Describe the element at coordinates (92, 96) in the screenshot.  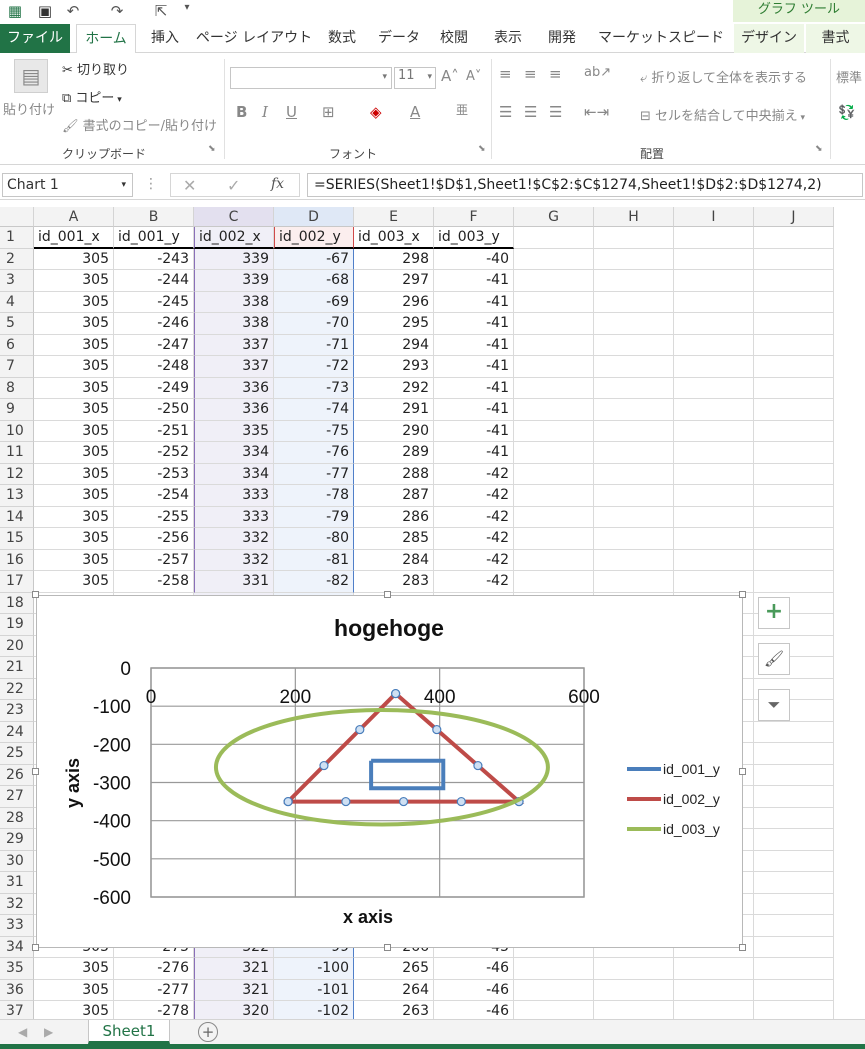
I see `copy-button: ⧉ コピー ▾` at that location.